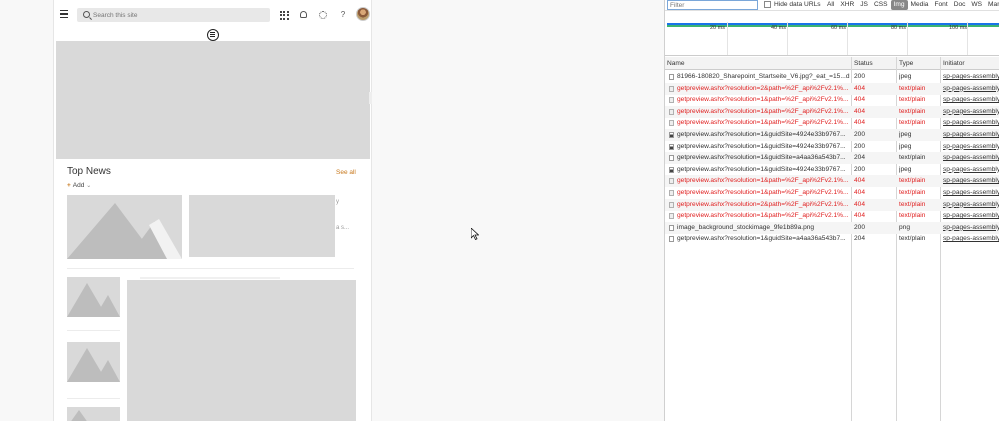 The height and width of the screenshot is (421, 999). I want to click on type-filter-js: JS, so click(864, 5).